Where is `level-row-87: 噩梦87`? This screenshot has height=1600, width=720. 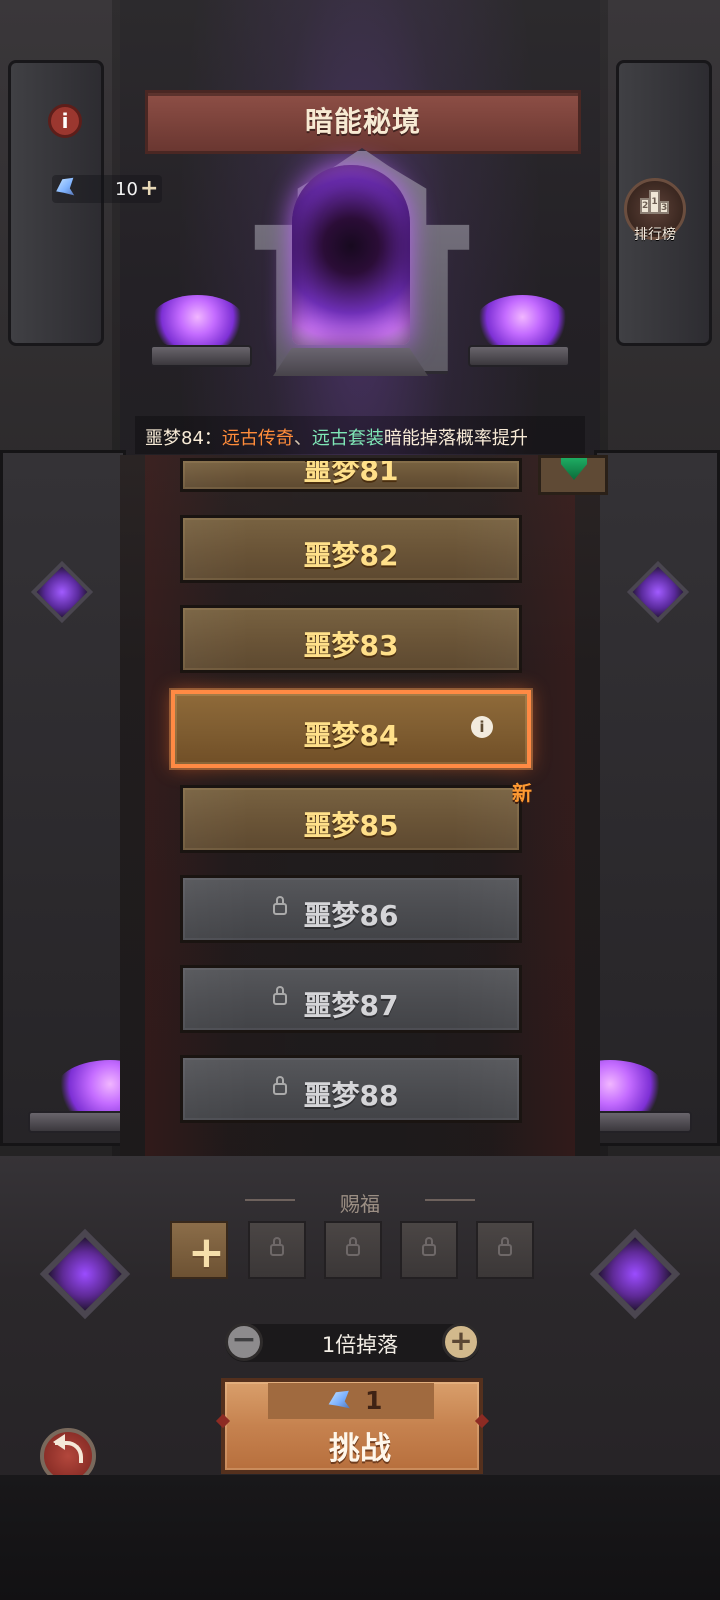
level-row-87: 噩梦87 is located at coordinates (351, 999).